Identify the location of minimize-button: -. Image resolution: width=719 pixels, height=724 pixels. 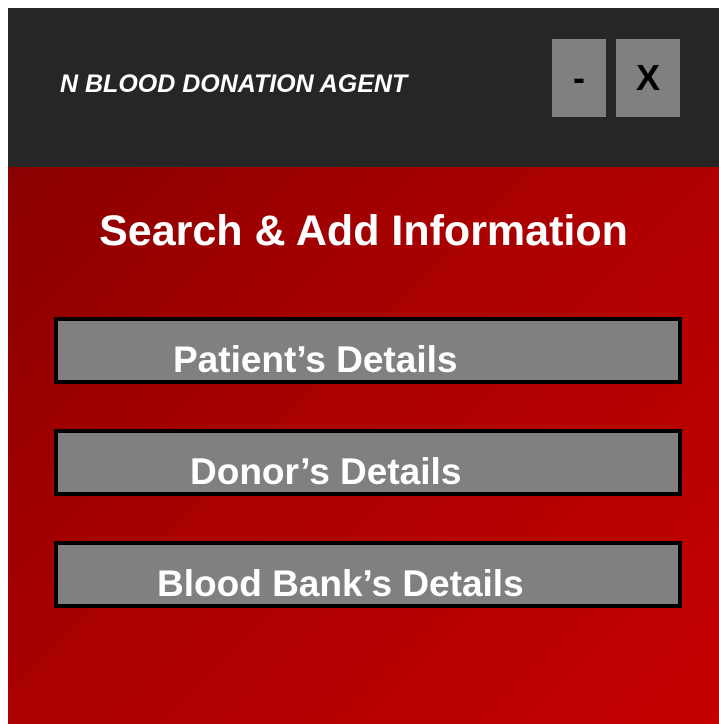
(579, 78).